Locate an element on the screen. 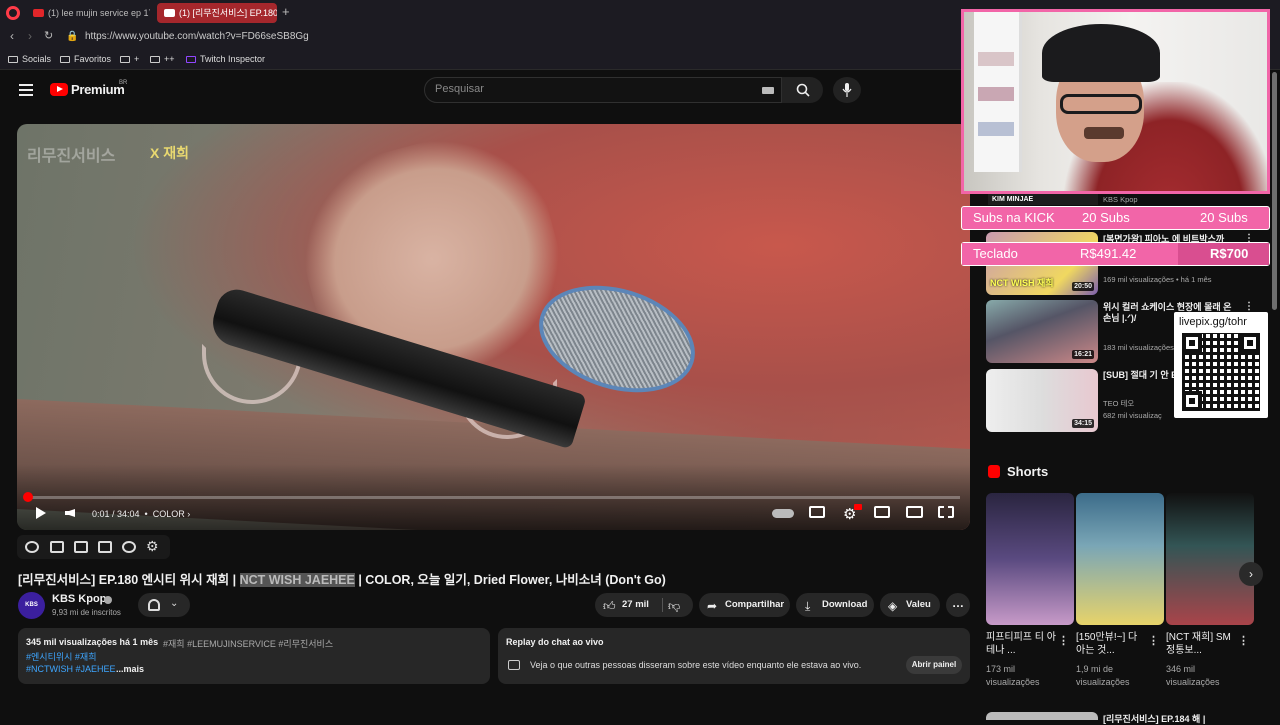  voice-search-button is located at coordinates (847, 90).